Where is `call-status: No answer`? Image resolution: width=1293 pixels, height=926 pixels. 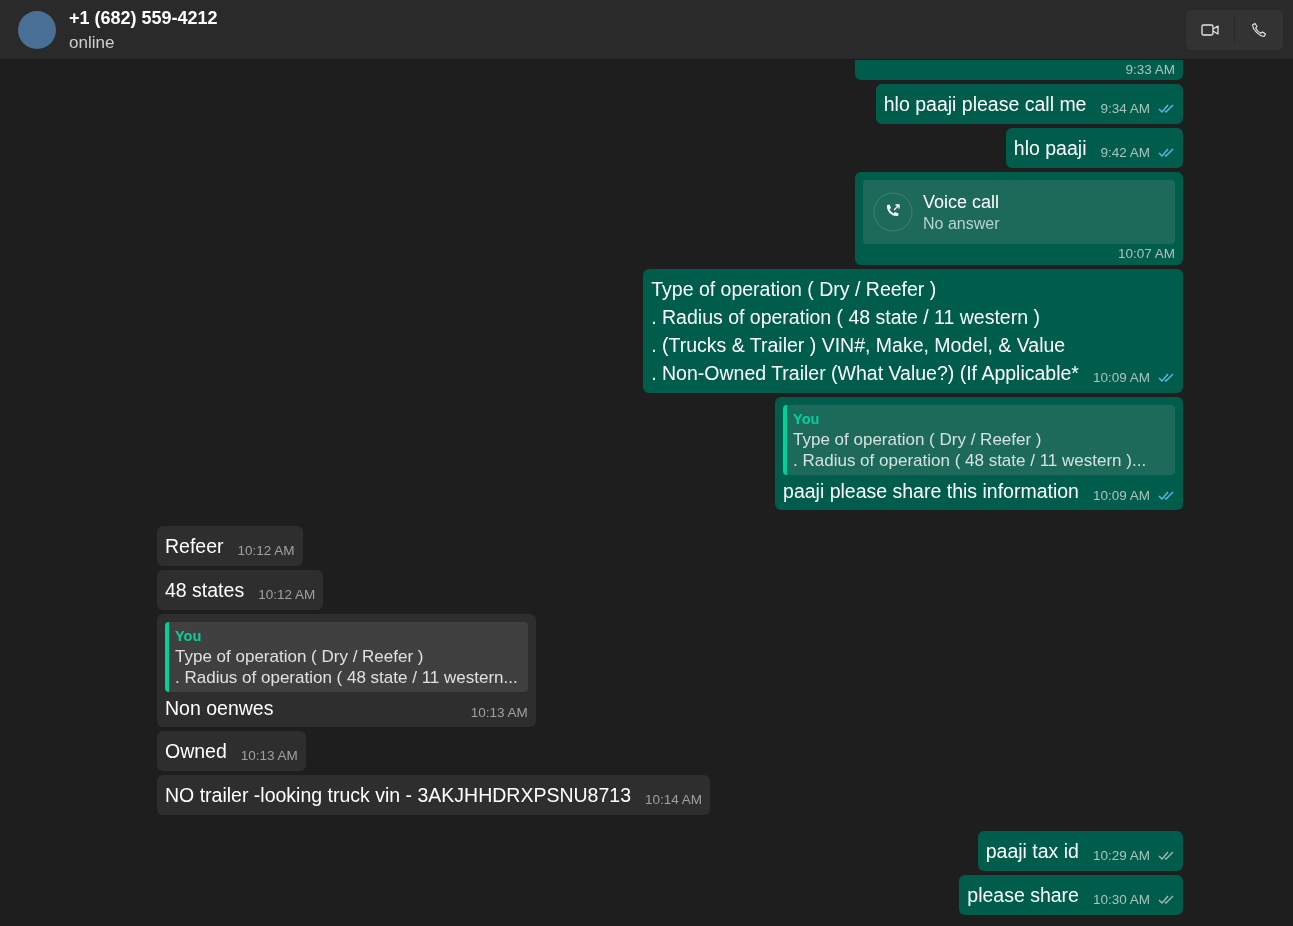
call-status: No answer is located at coordinates (961, 224).